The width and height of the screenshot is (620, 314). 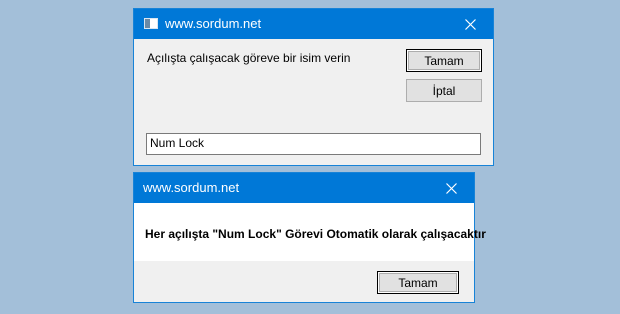 What do you see at coordinates (151, 23) in the screenshot?
I see `app-icon` at bounding box center [151, 23].